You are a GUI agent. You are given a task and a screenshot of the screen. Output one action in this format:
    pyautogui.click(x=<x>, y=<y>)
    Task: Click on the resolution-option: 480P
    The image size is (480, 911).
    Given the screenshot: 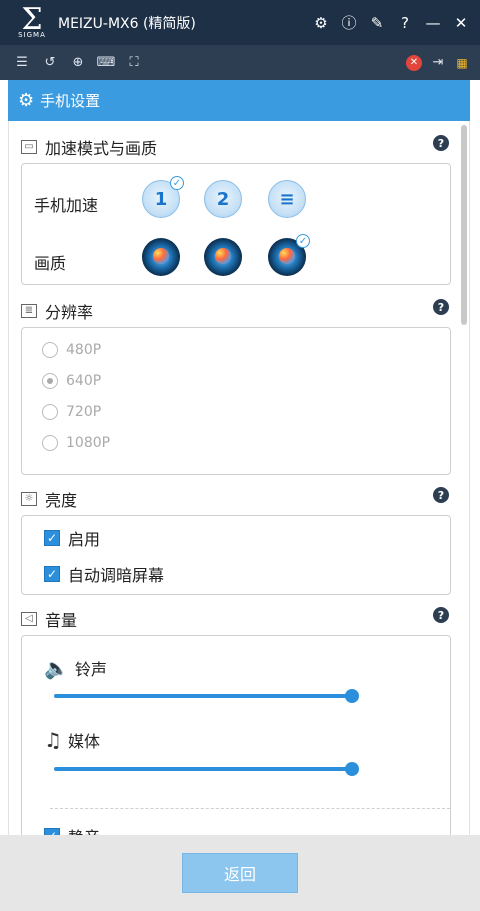 What is the action you would take?
    pyautogui.click(x=71, y=350)
    